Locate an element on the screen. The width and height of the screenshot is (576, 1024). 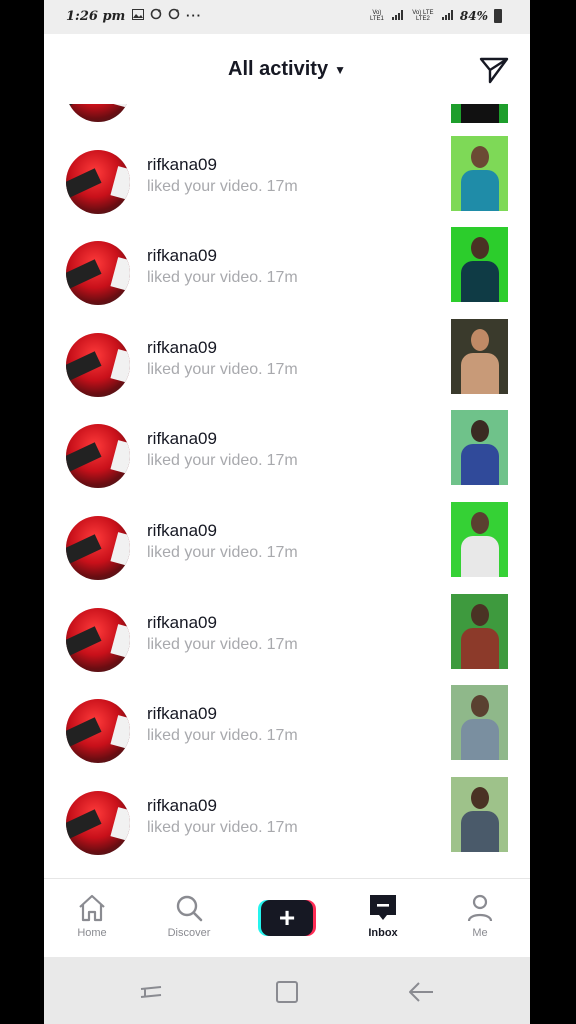
create-video-button: + is located at coordinates (287, 918).